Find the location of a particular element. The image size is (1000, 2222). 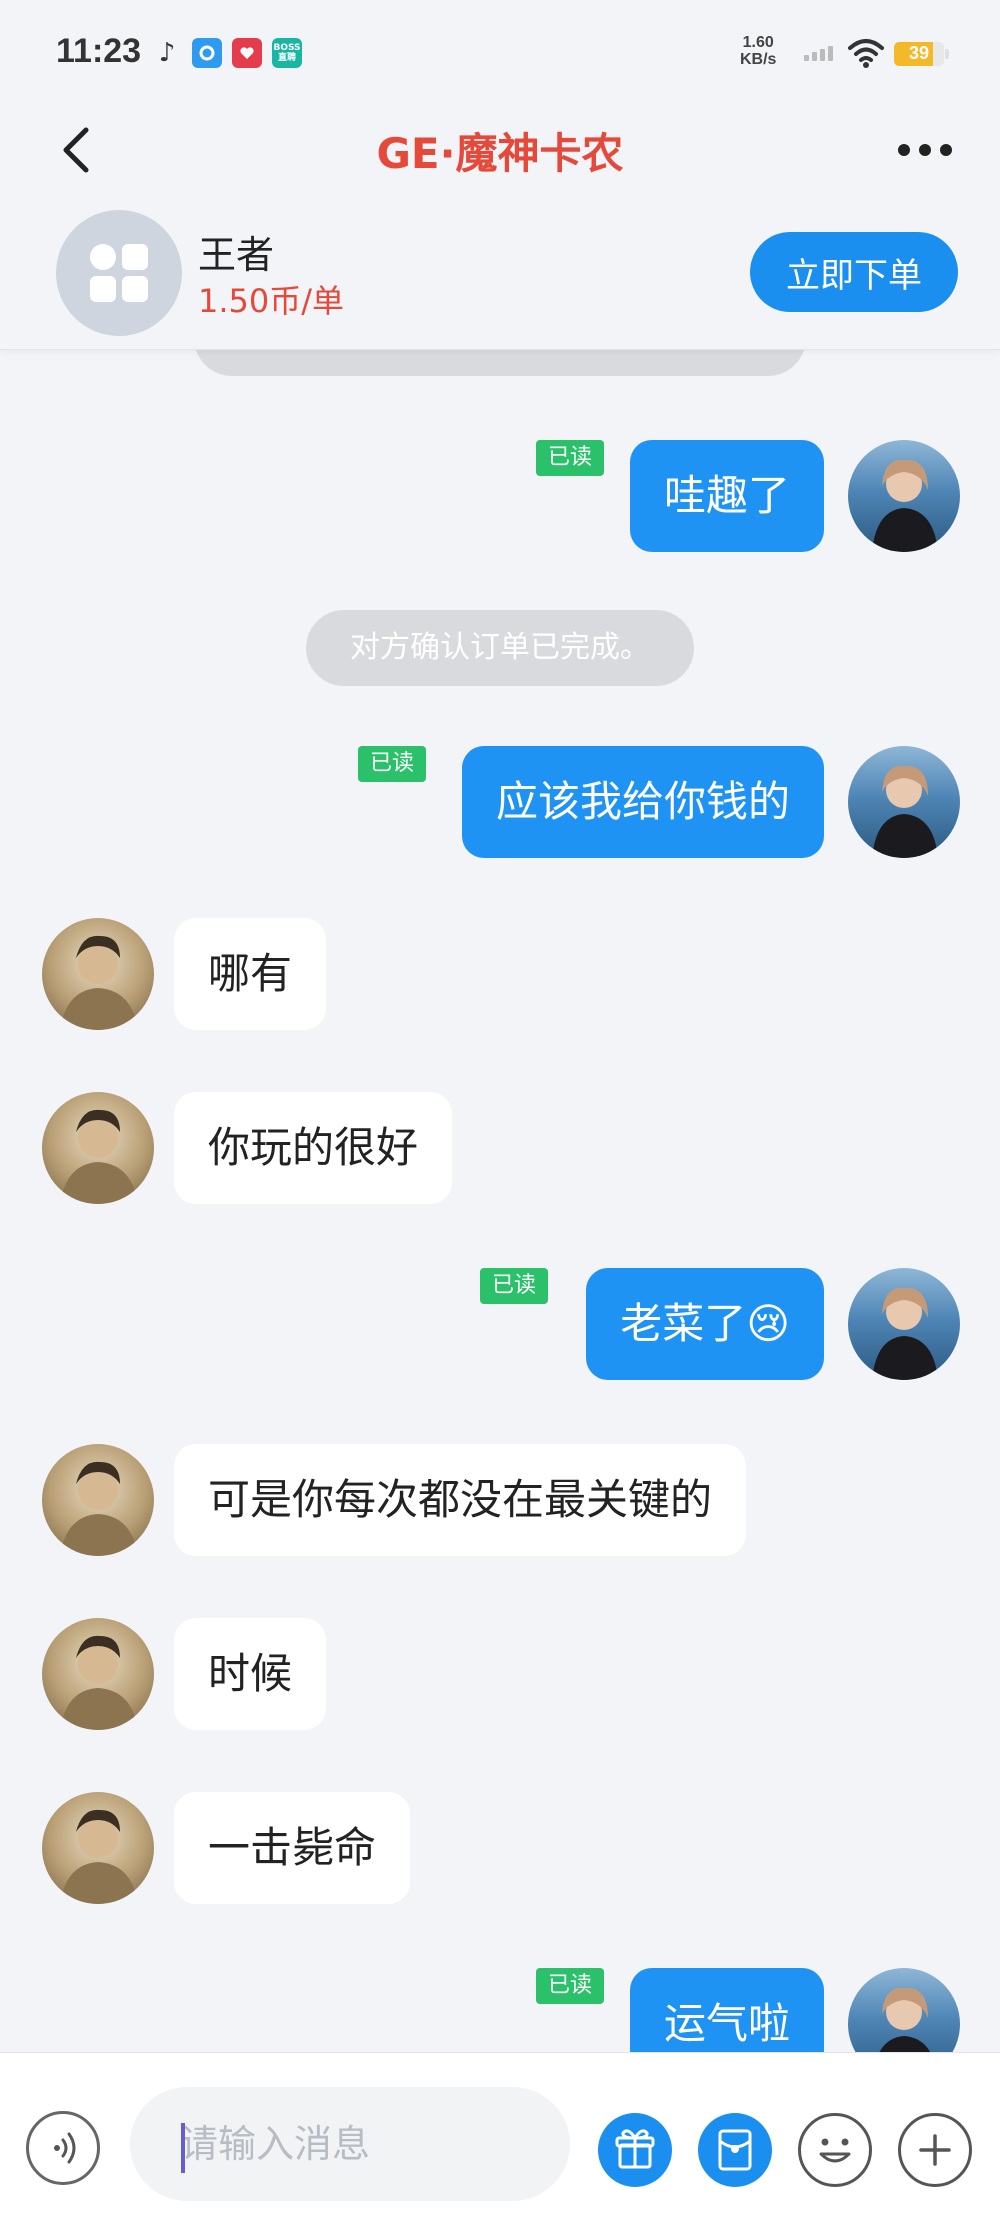

service-price: 1.50币/单 is located at coordinates (271, 301).